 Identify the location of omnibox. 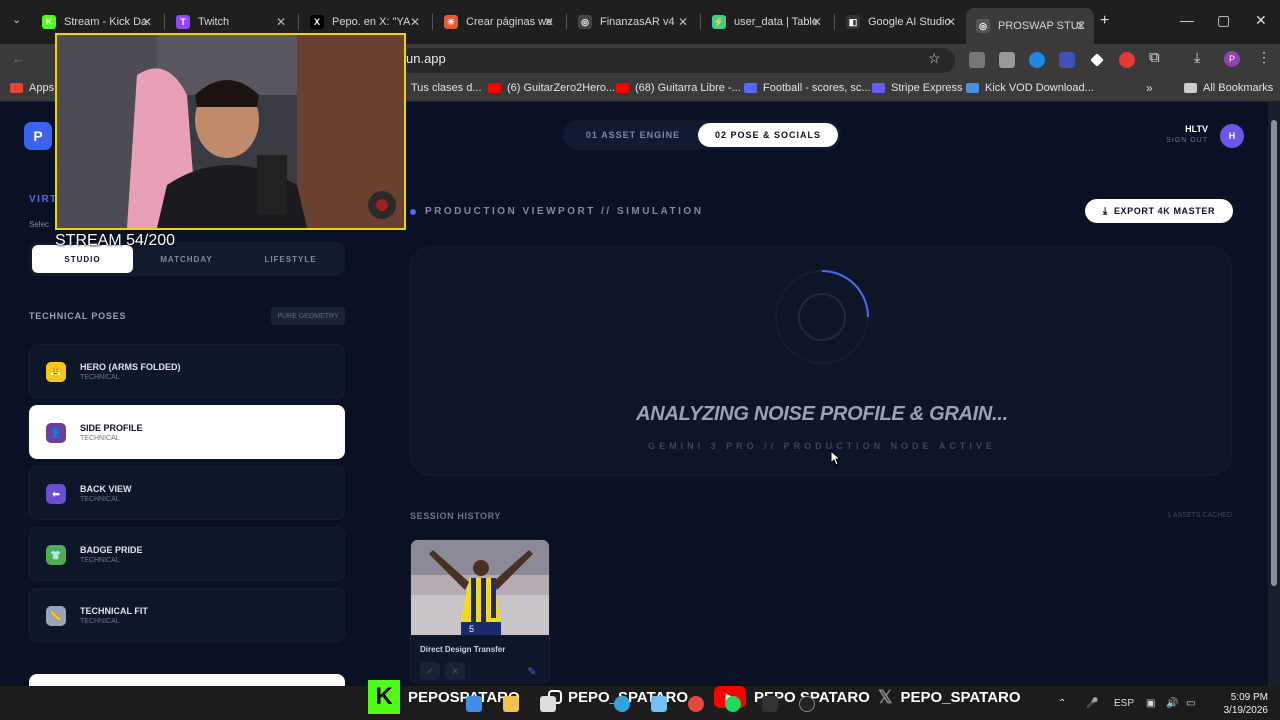
(677, 60).